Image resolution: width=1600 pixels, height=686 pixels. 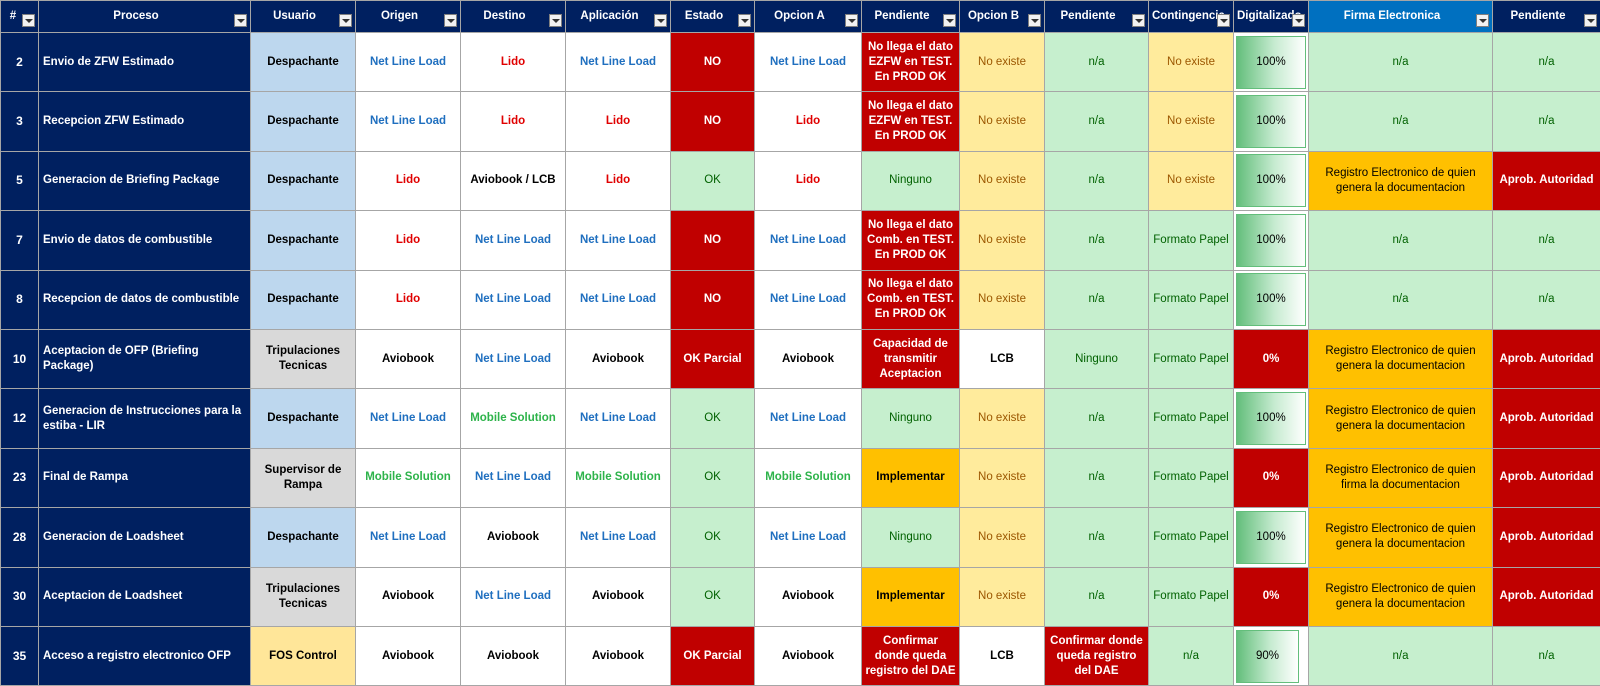 I want to click on opcion-a-cell: Aviobook, so click(x=808, y=359).